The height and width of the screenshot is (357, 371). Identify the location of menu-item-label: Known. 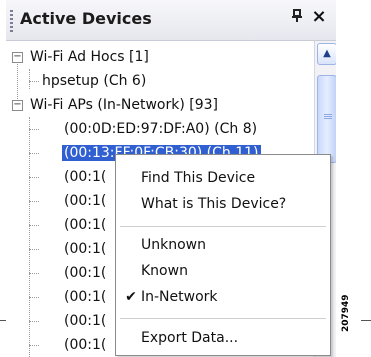
(164, 271).